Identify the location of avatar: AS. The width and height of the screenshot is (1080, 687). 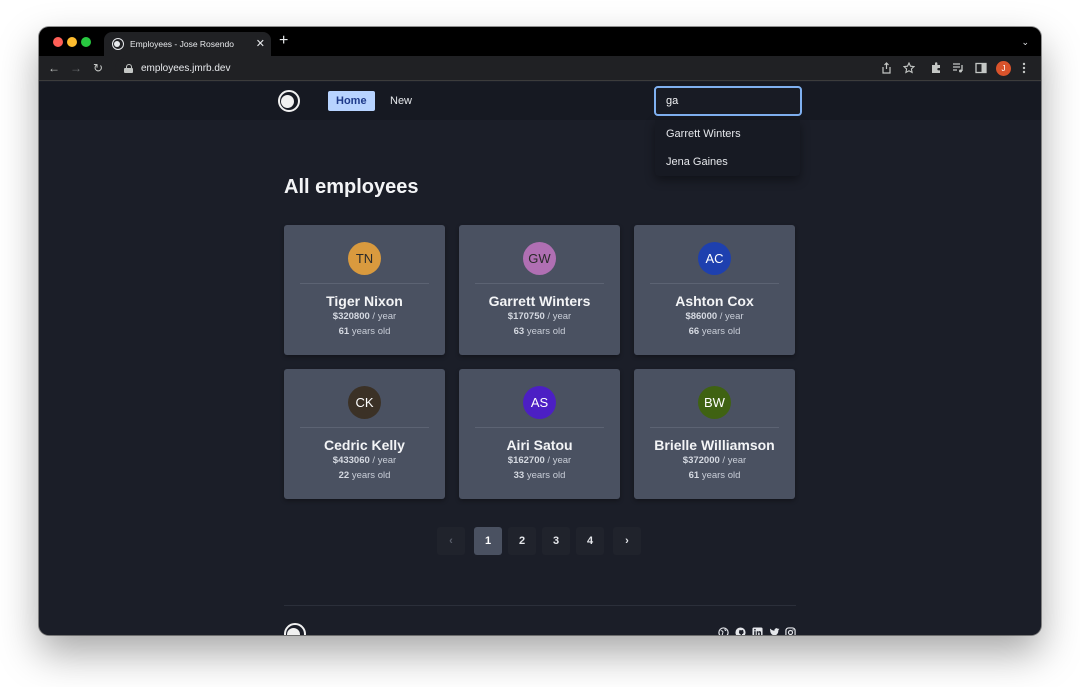
(539, 402).